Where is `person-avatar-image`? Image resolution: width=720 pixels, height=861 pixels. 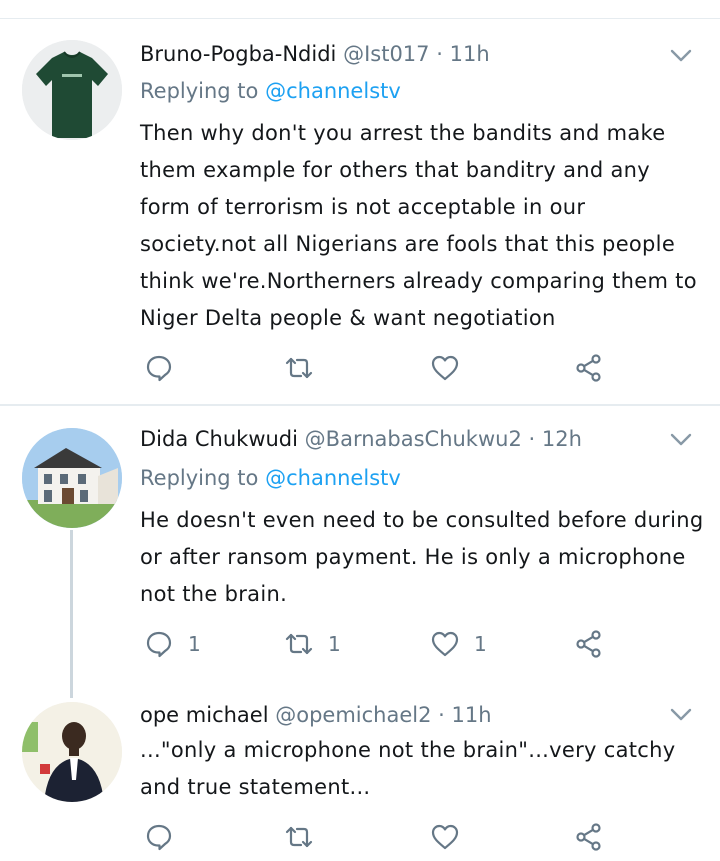 person-avatar-image is located at coordinates (72, 752).